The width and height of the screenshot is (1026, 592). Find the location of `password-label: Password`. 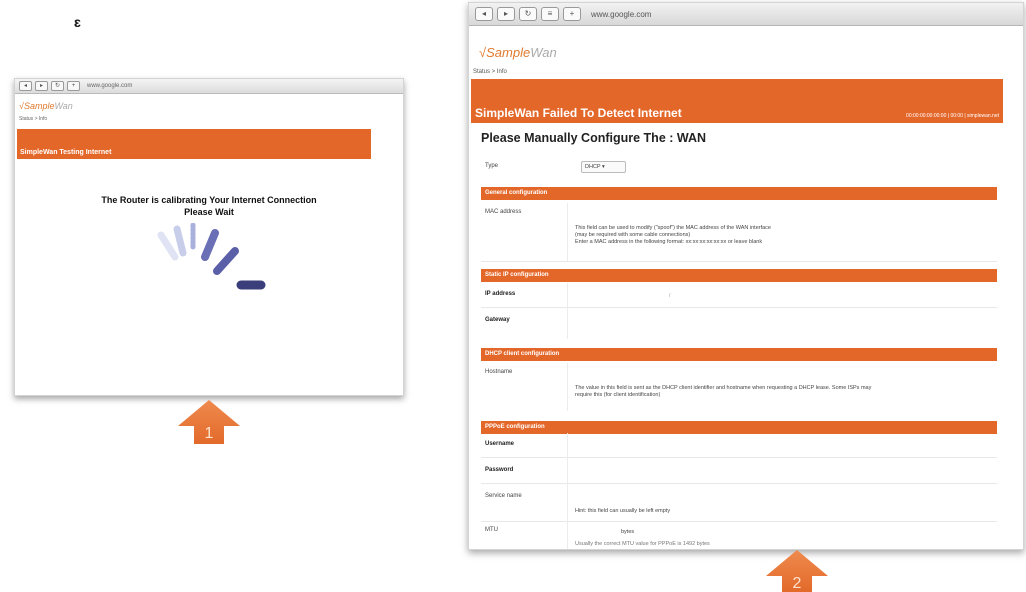

password-label: Password is located at coordinates (499, 470).